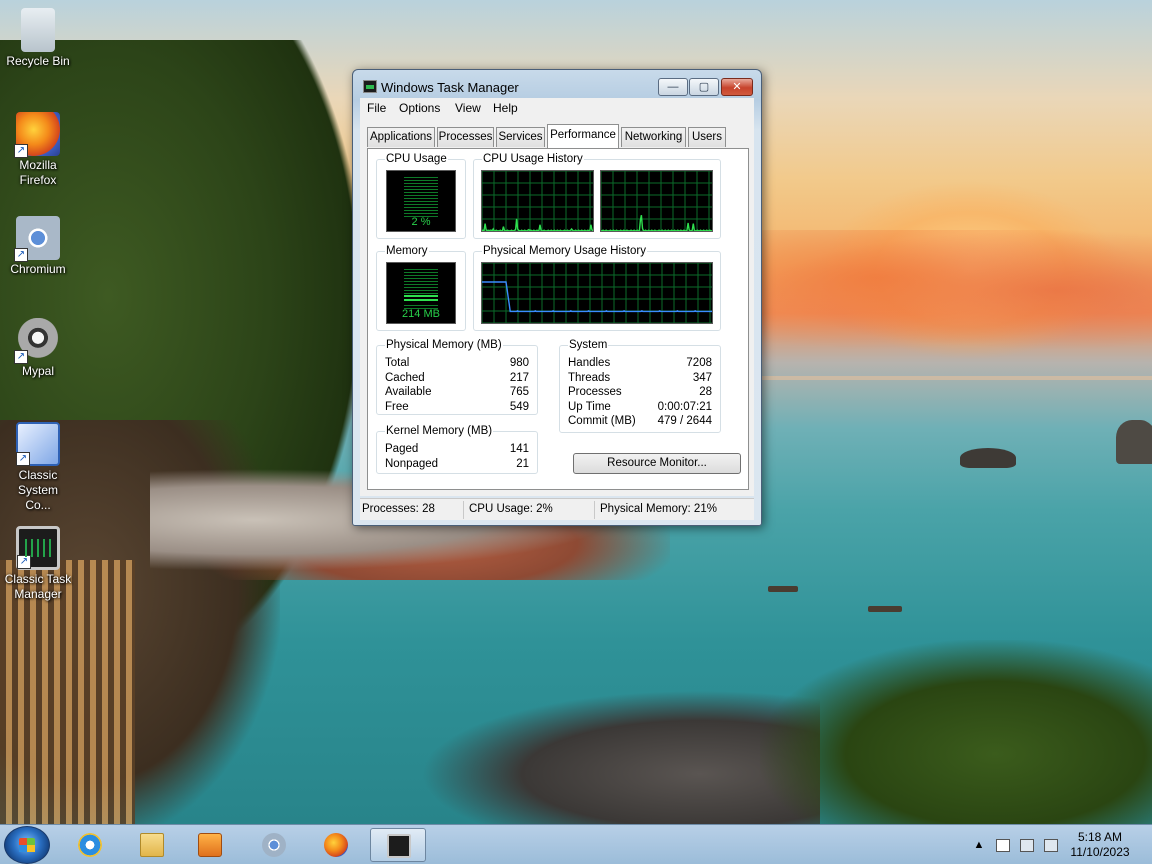 The image size is (1152, 865). Describe the element at coordinates (505, 108) in the screenshot. I see `menu-help: Help` at that location.